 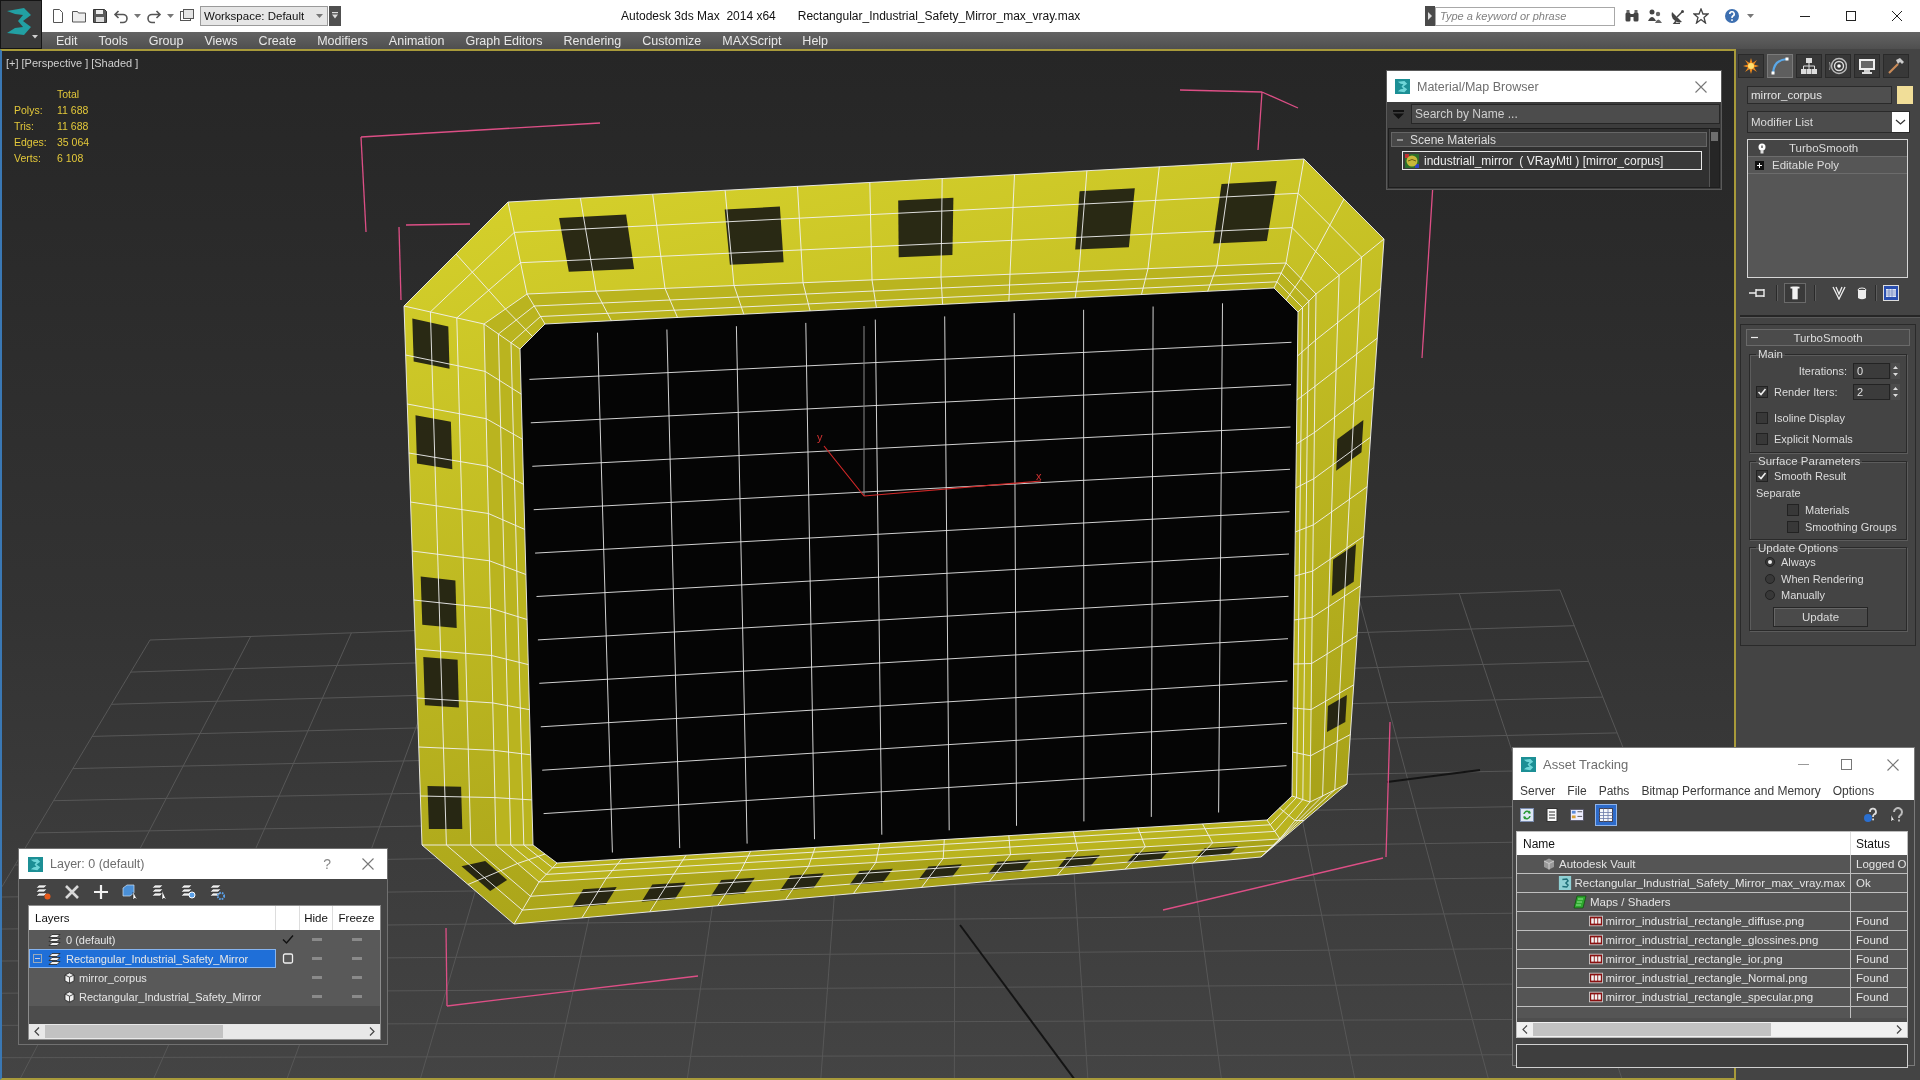 What do you see at coordinates (356, 918) in the screenshot?
I see `column-header: Freeze` at bounding box center [356, 918].